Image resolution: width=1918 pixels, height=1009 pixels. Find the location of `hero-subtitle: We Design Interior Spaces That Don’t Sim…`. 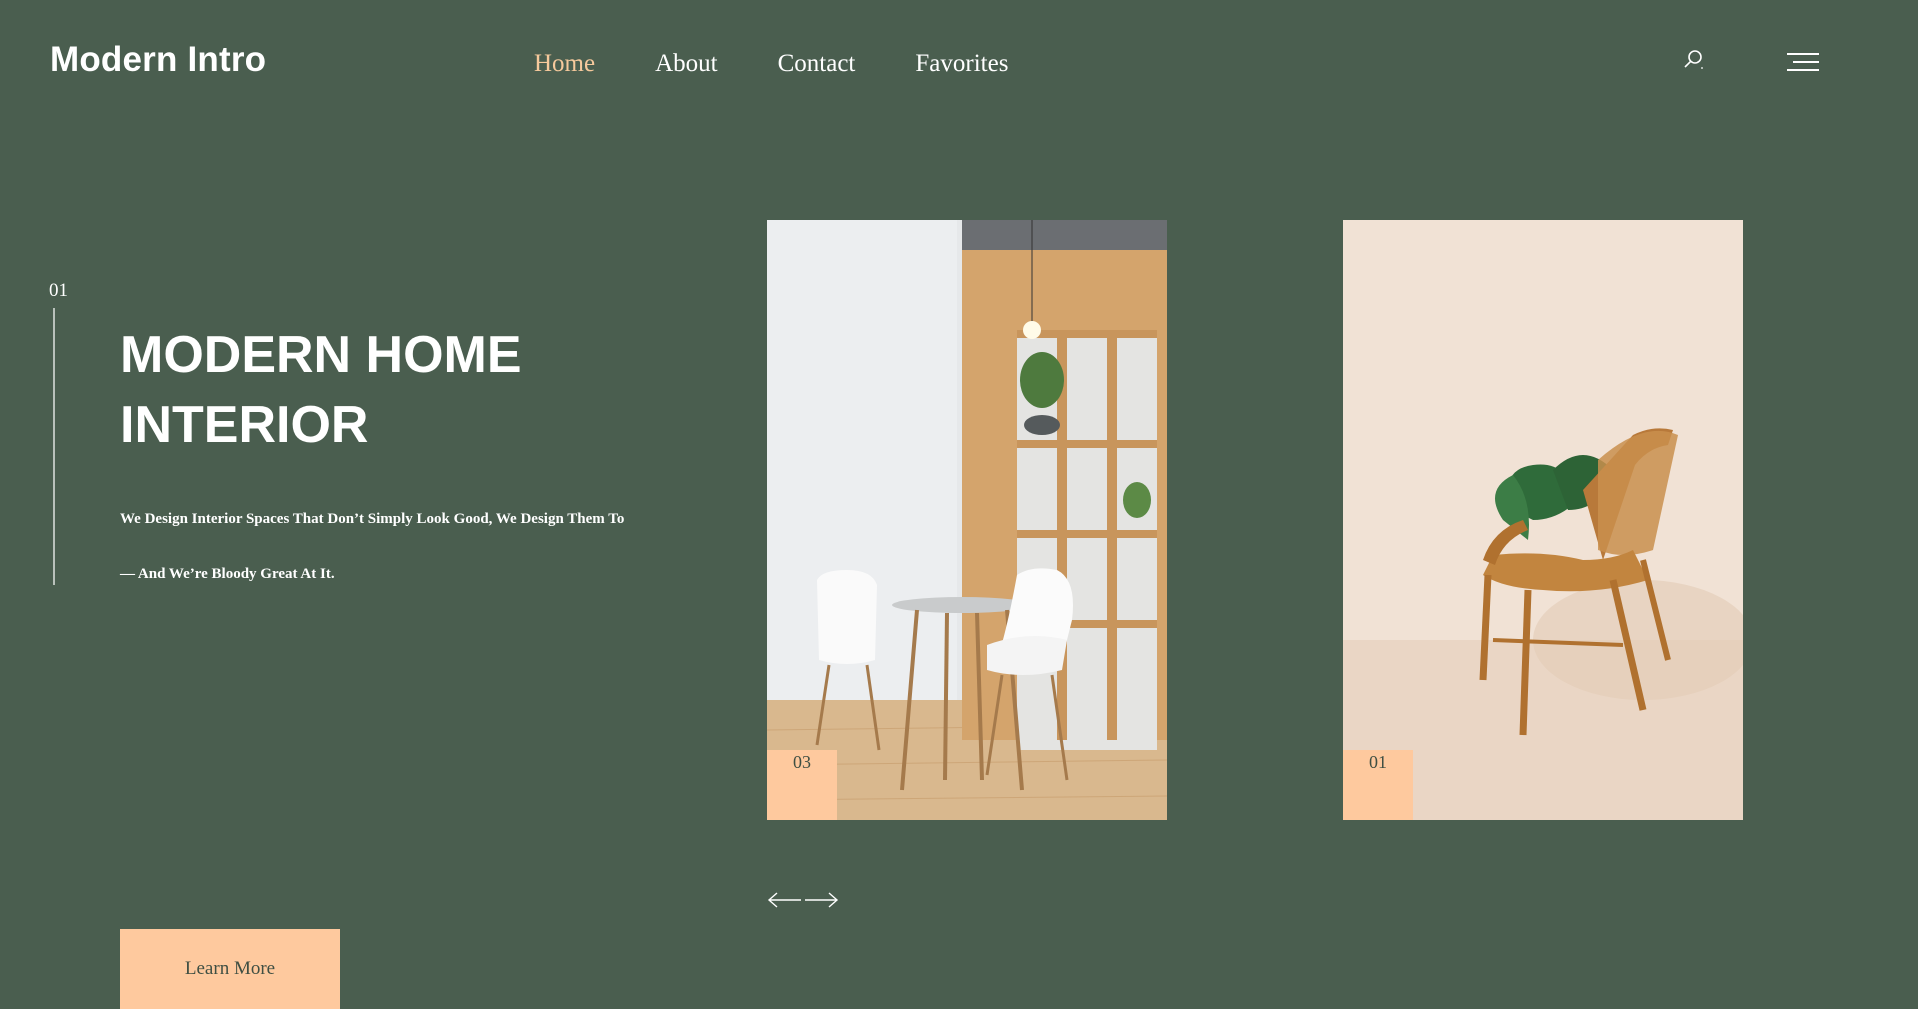

hero-subtitle: We Design Interior Spaces That Don’t Sim… is located at coordinates (372, 519).